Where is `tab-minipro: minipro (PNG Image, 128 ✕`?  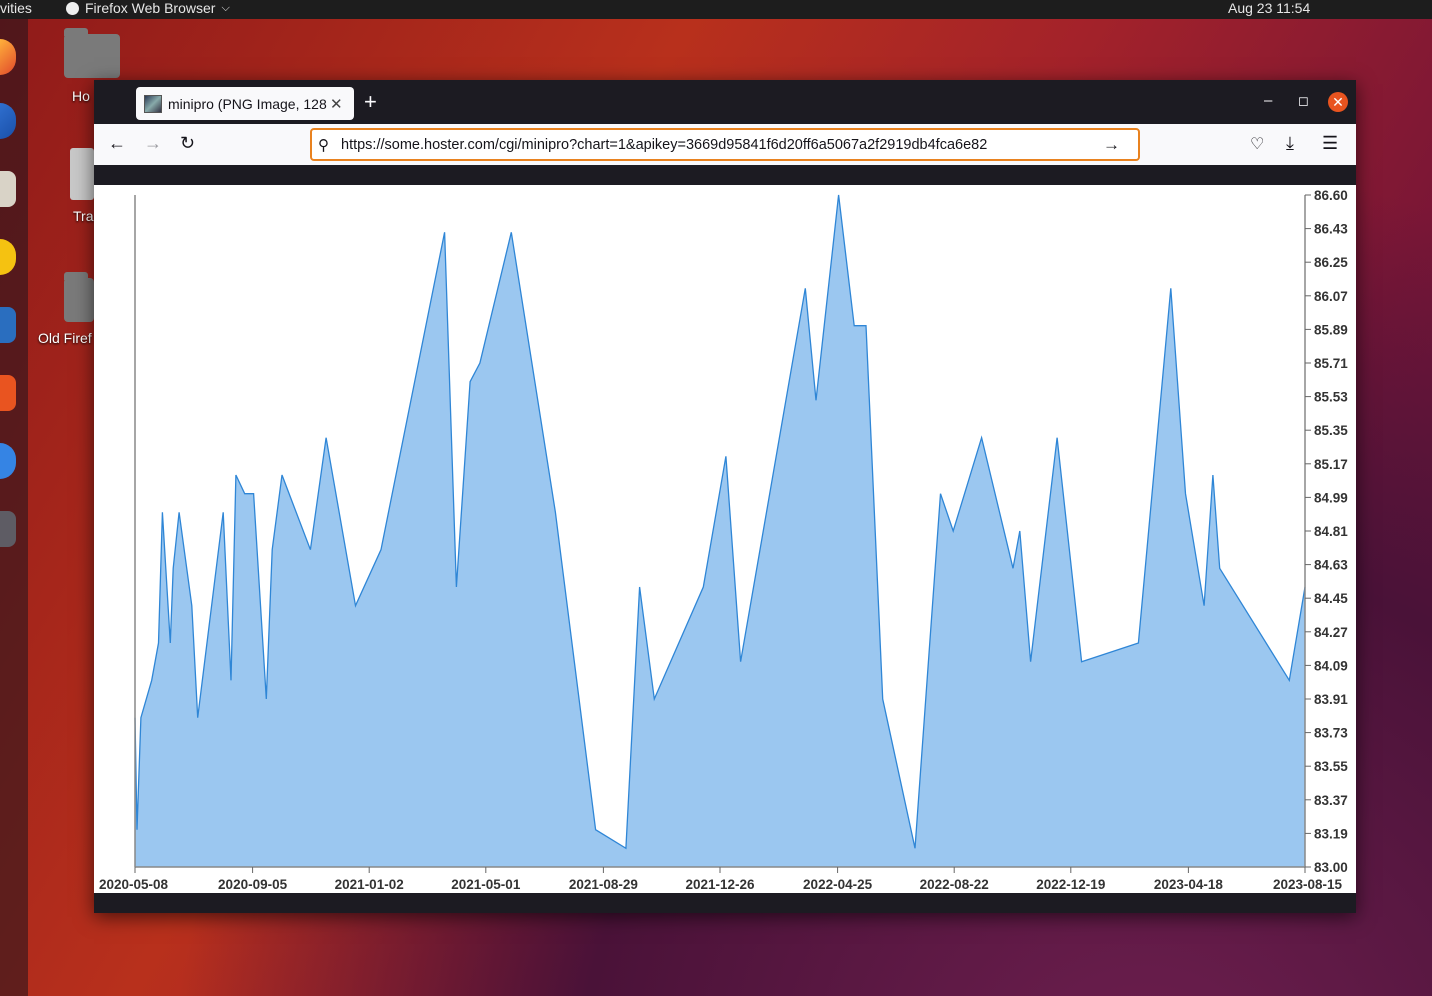
tab-minipro: minipro (PNG Image, 128 ✕ is located at coordinates (245, 103).